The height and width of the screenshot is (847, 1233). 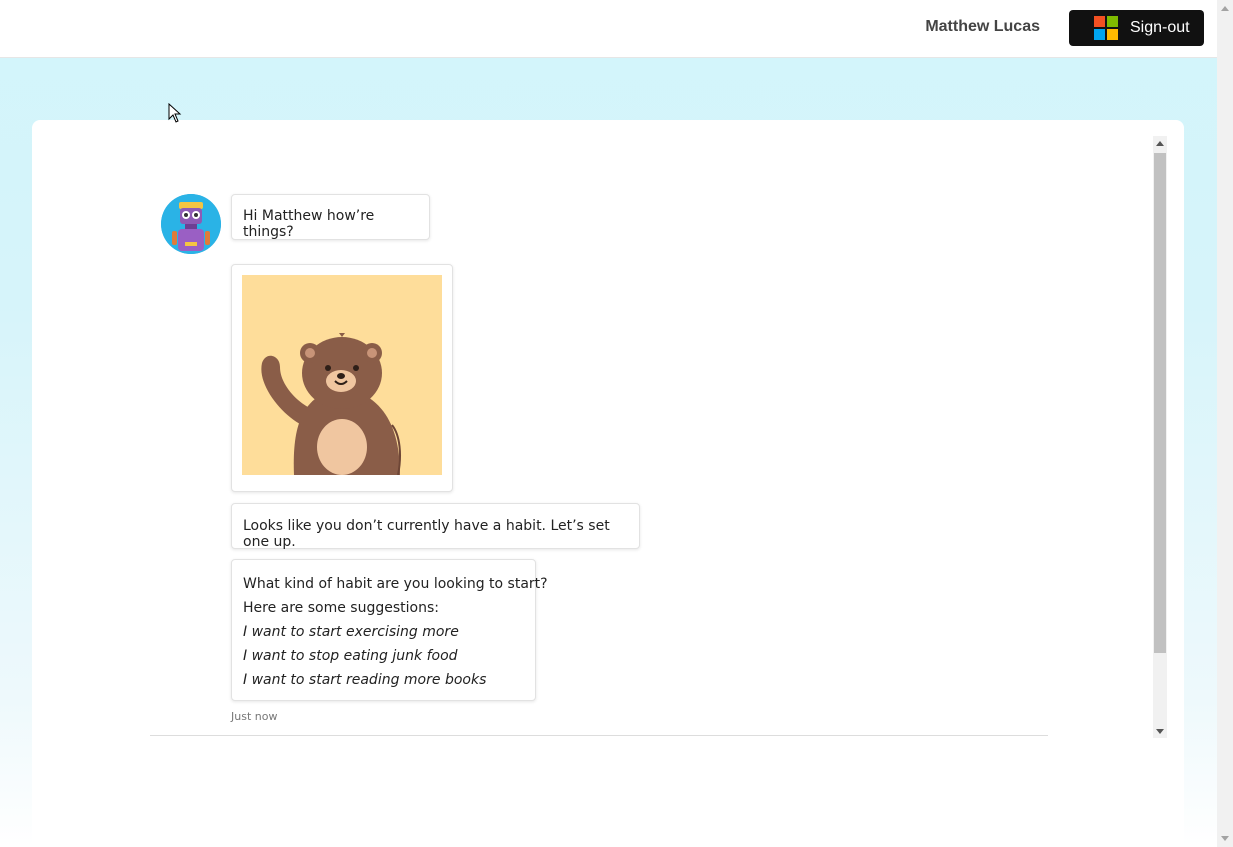 I want to click on page-scrollbar, so click(x=1225, y=423).